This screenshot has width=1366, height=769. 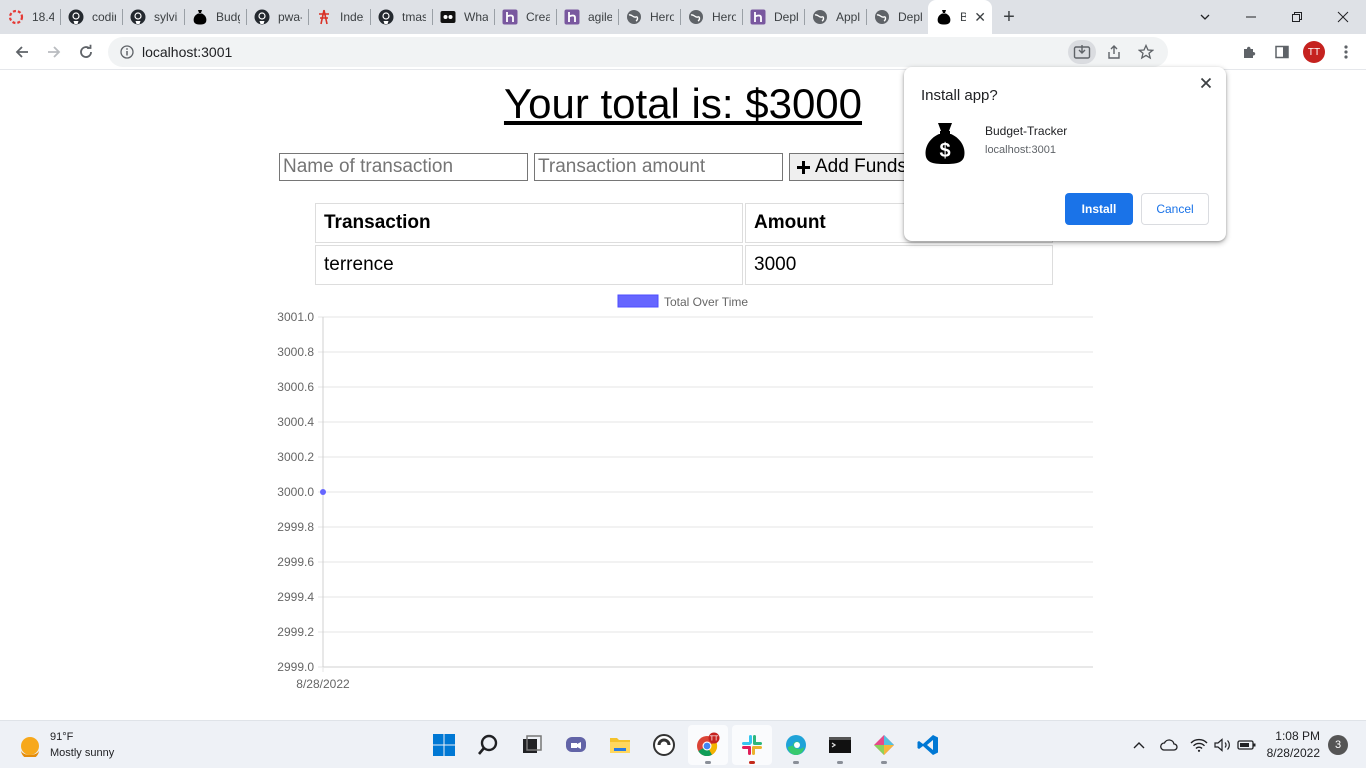 I want to click on start-button, so click(x=444, y=745).